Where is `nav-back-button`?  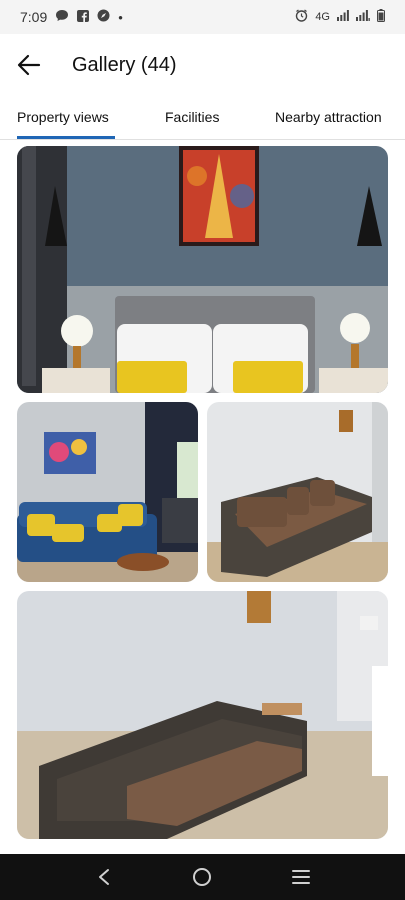
nav-back-button is located at coordinates (104, 877).